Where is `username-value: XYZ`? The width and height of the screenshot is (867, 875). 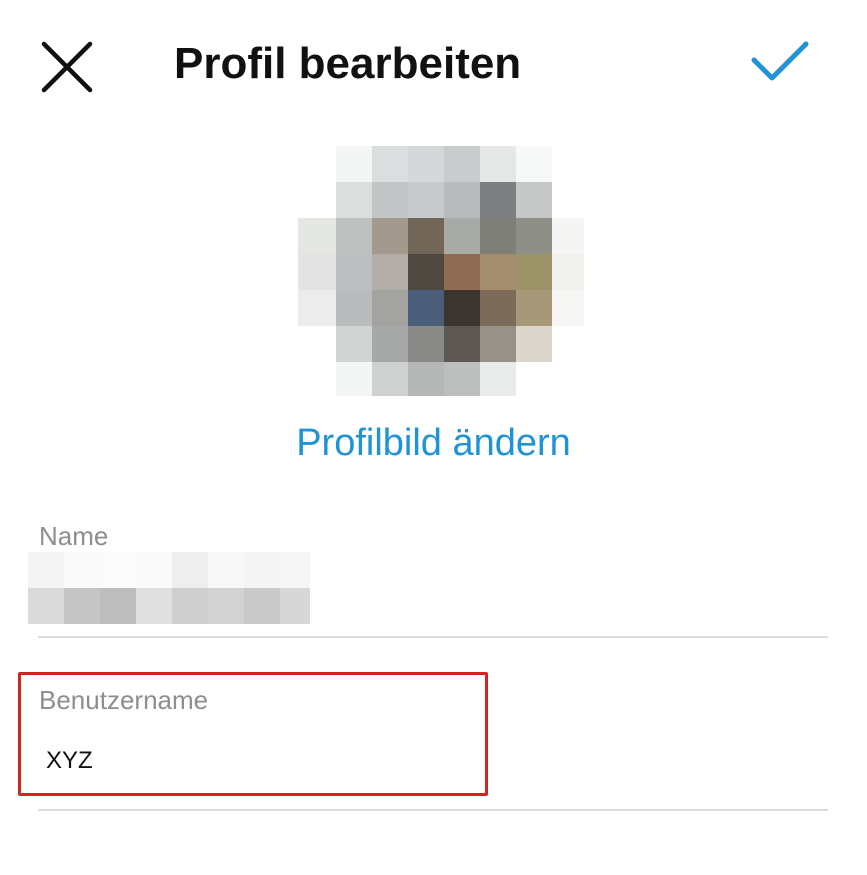
username-value: XYZ is located at coordinates (69, 760).